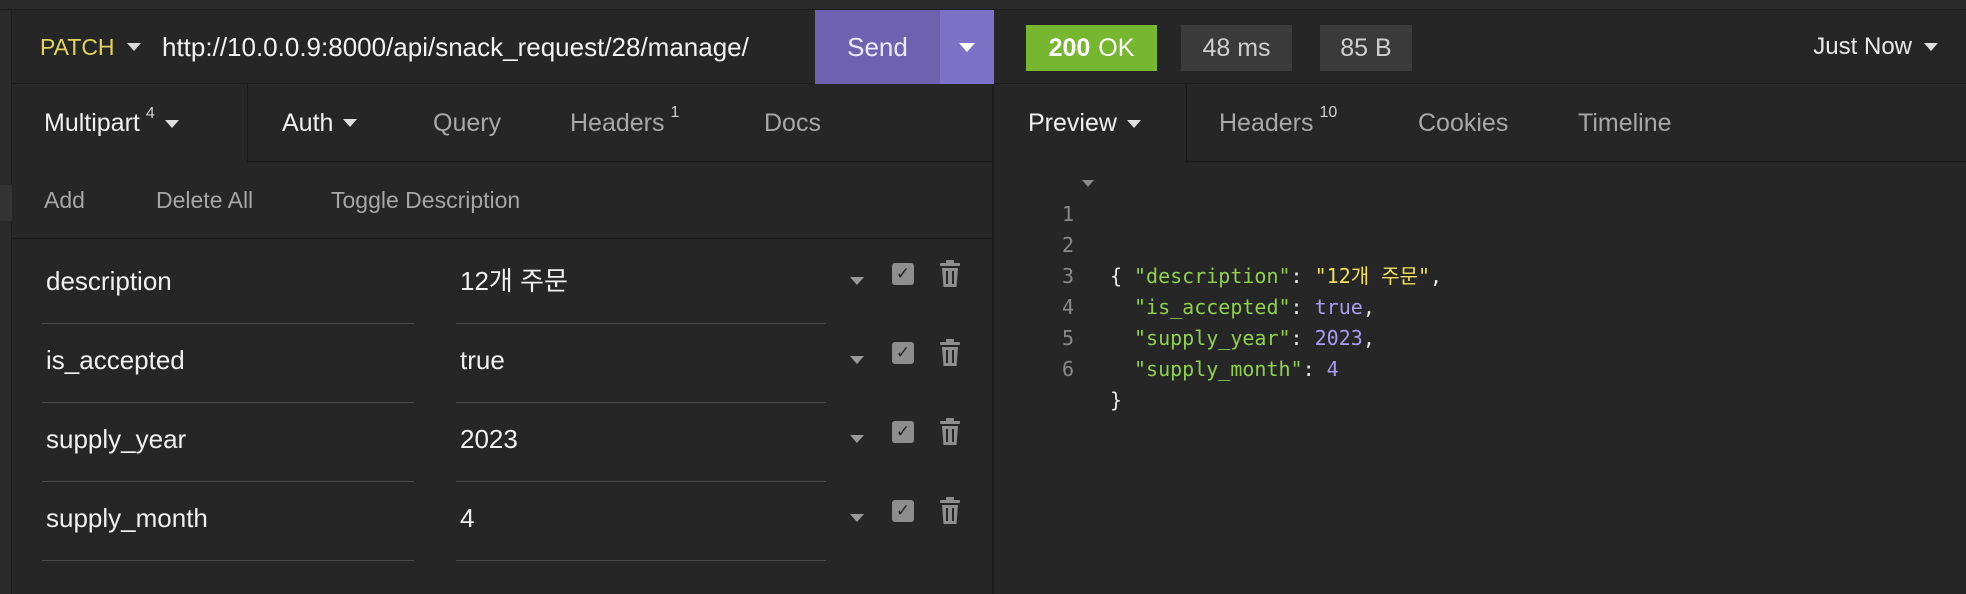 The width and height of the screenshot is (1966, 594). What do you see at coordinates (1480, 305) in the screenshot?
I see `code-line: 4 "supply_year": 2023,` at bounding box center [1480, 305].